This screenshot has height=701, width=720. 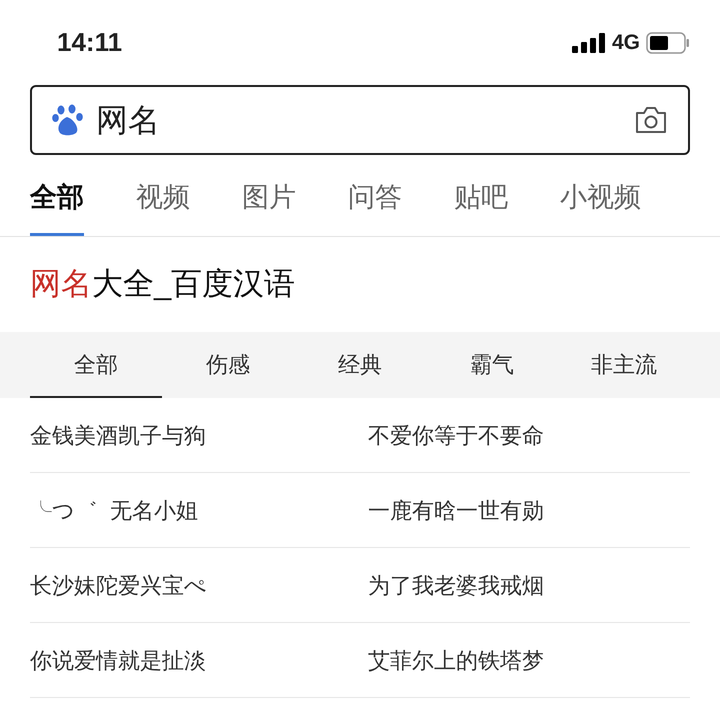 What do you see at coordinates (163, 206) in the screenshot?
I see `search-tab: 视频` at bounding box center [163, 206].